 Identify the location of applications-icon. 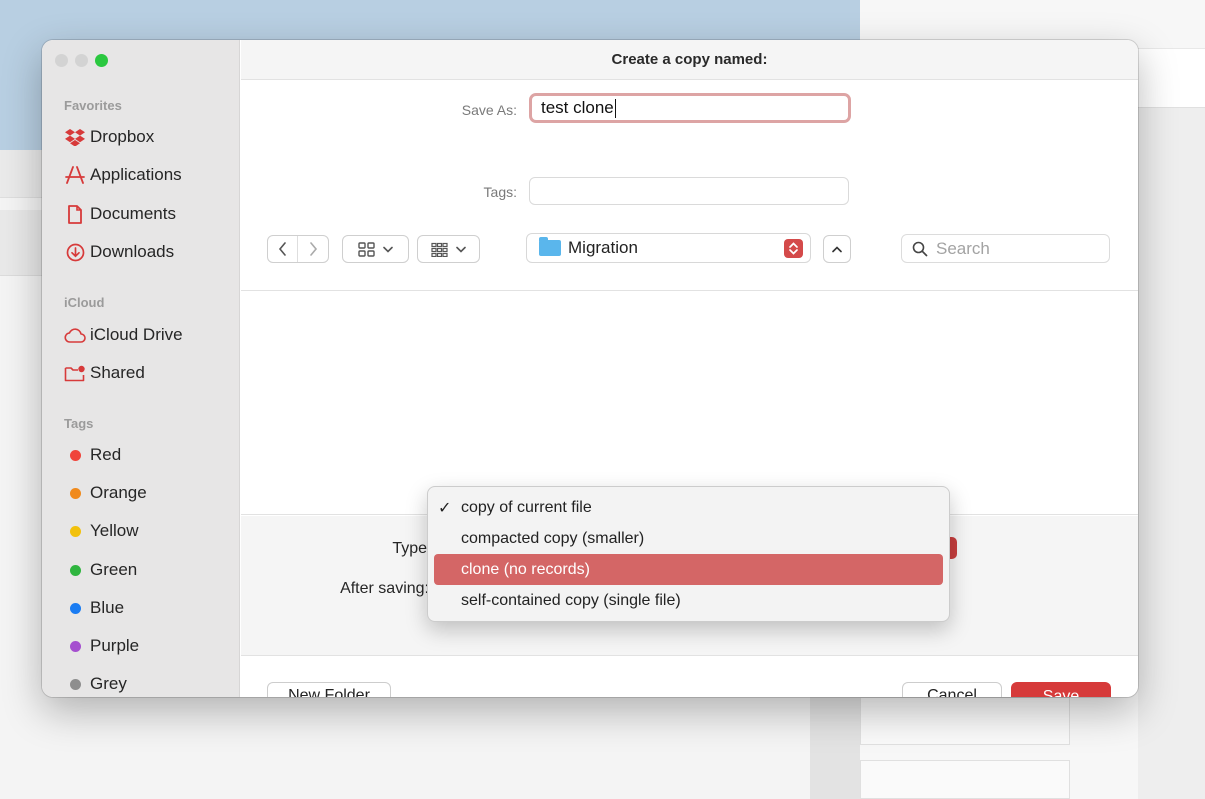
(75, 175).